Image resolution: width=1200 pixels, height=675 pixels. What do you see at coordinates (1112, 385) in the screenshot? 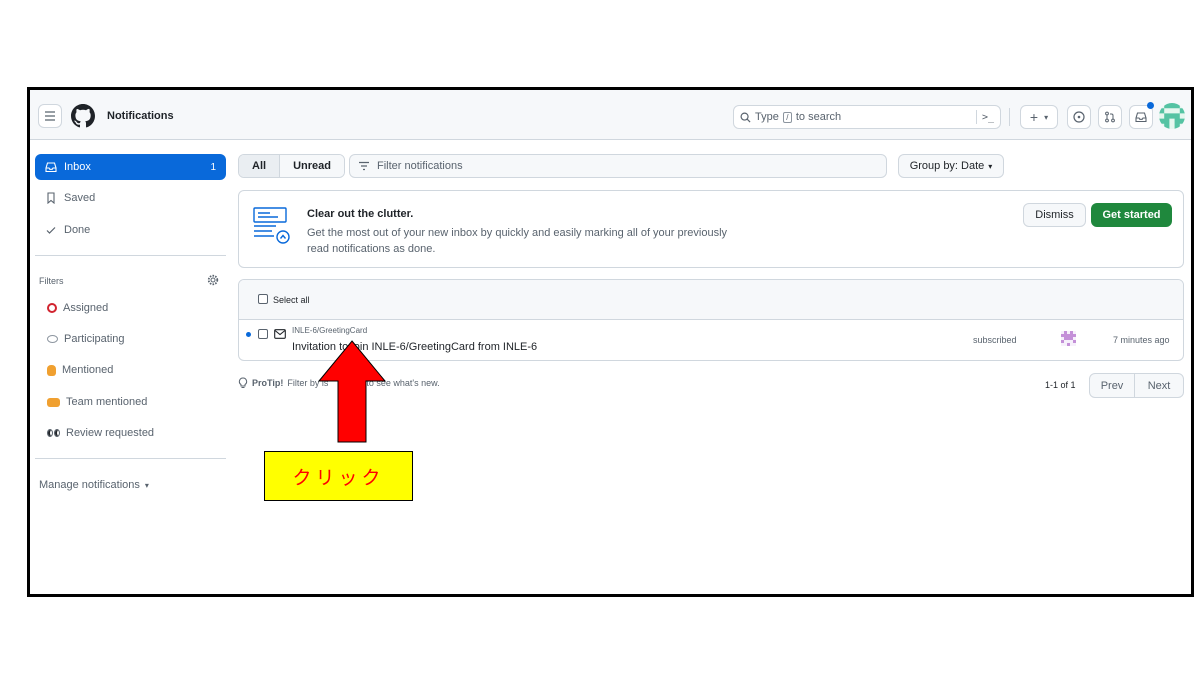
I see `prev-button: Prev` at bounding box center [1112, 385].